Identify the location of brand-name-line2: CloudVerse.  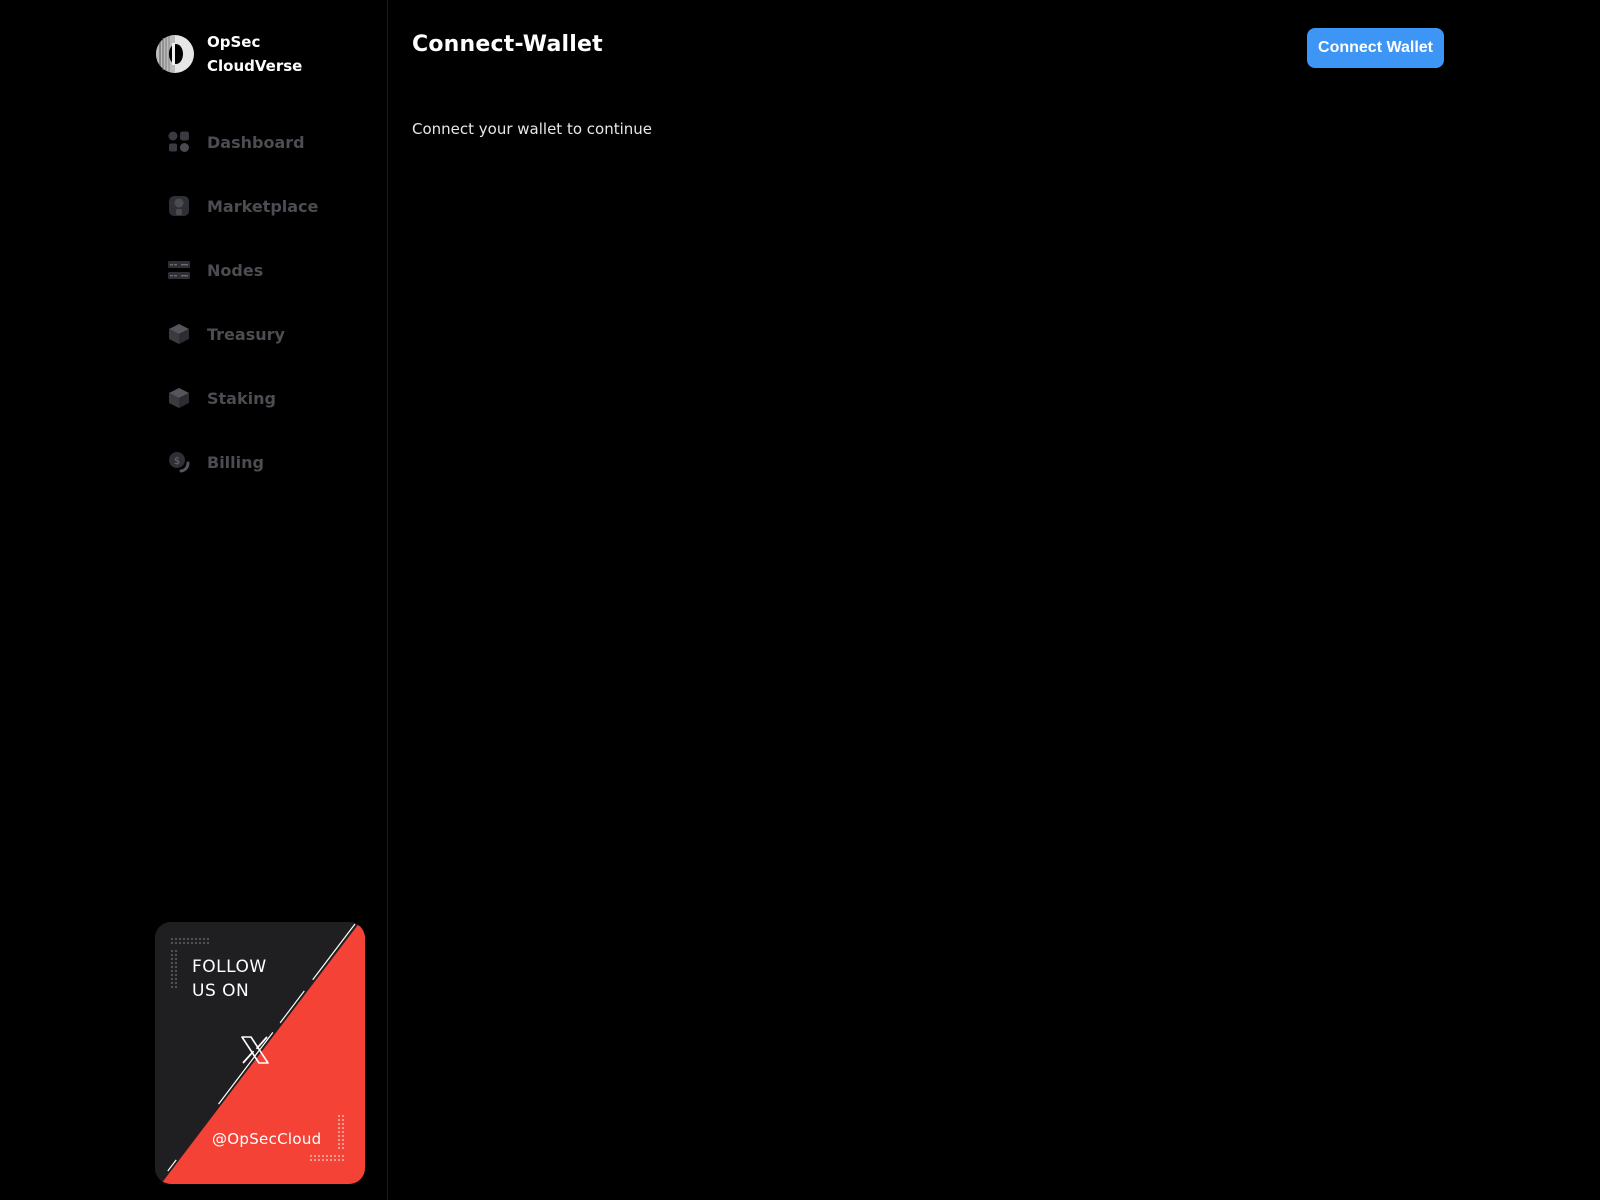
(255, 66).